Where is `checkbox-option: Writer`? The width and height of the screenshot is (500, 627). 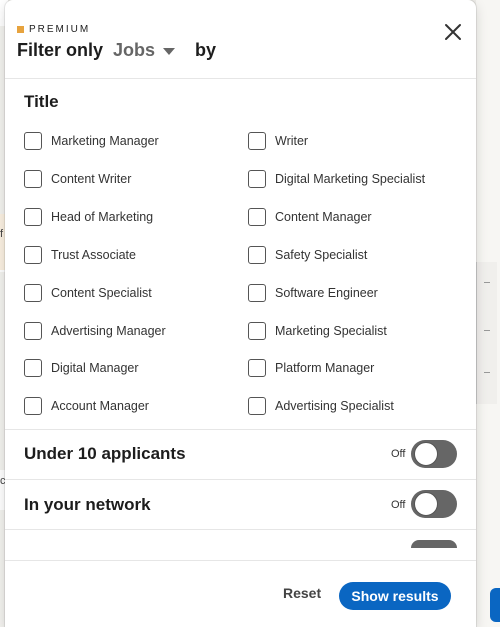 checkbox-option: Writer is located at coordinates (278, 141).